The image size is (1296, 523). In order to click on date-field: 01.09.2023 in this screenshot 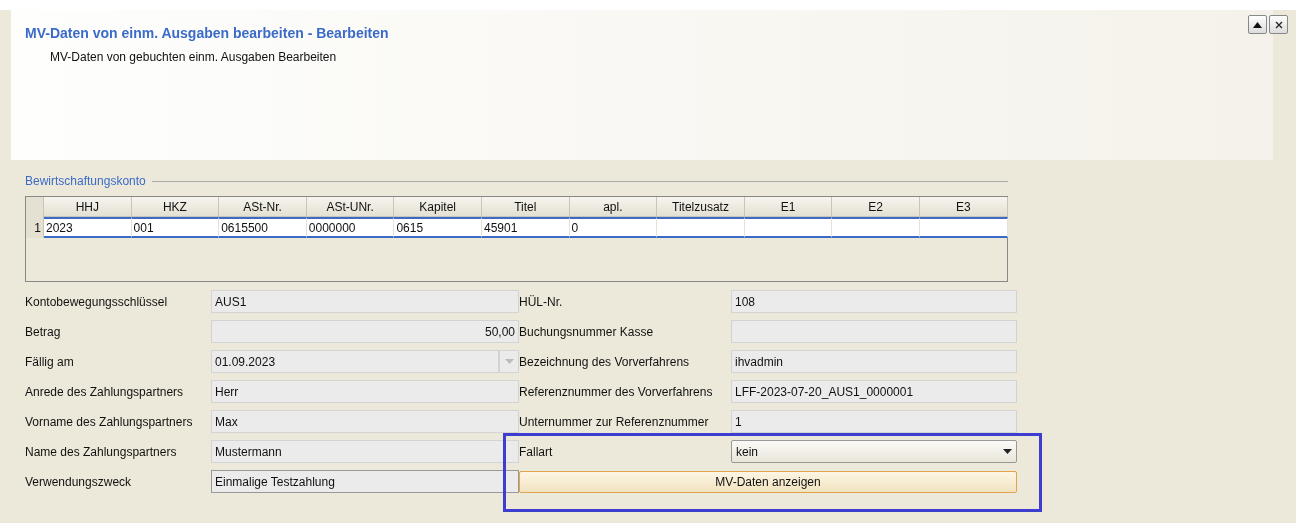, I will do `click(355, 361)`.